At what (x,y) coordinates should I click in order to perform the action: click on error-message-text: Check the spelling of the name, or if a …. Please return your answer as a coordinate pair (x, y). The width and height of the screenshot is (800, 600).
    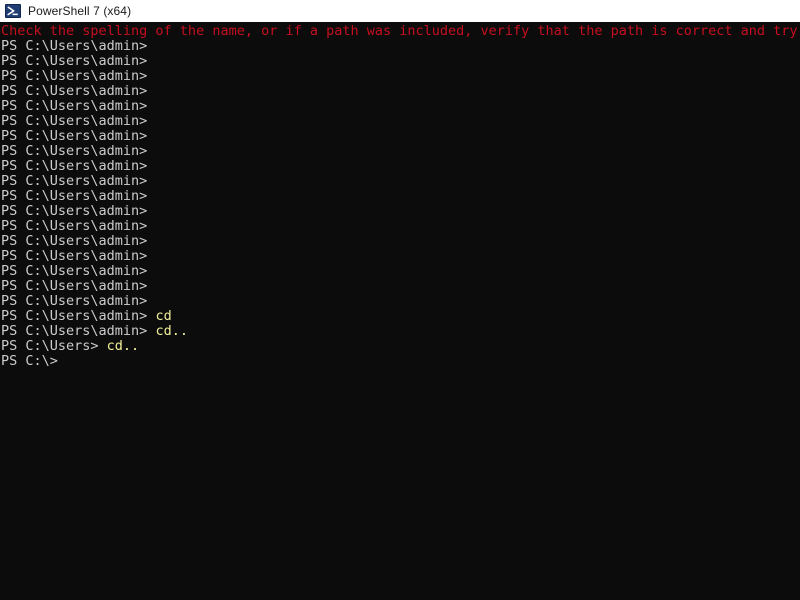
    Looking at the image, I should click on (399, 31).